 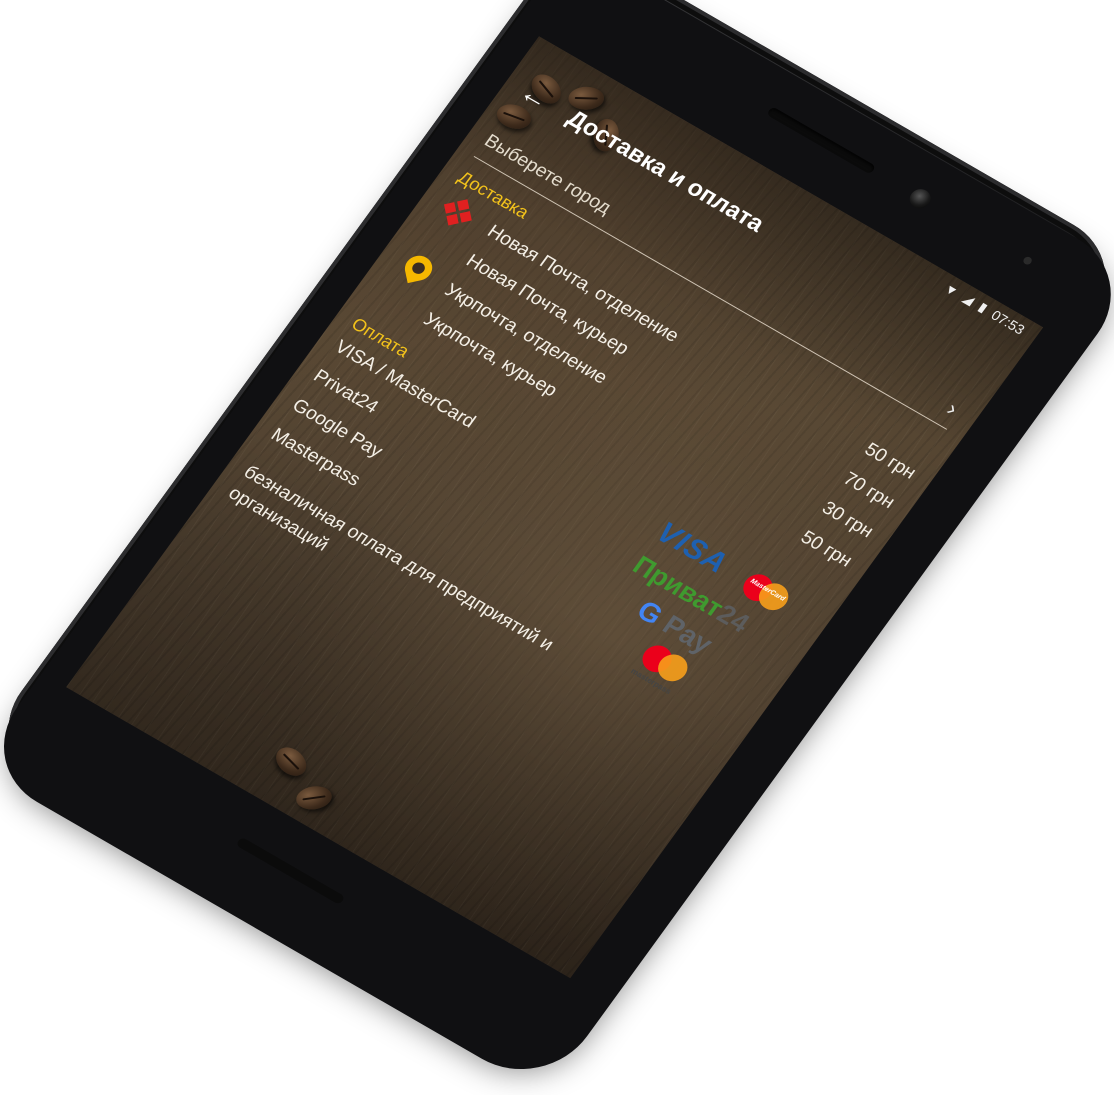 I want to click on battery-icon: ▮, so click(x=983, y=307).